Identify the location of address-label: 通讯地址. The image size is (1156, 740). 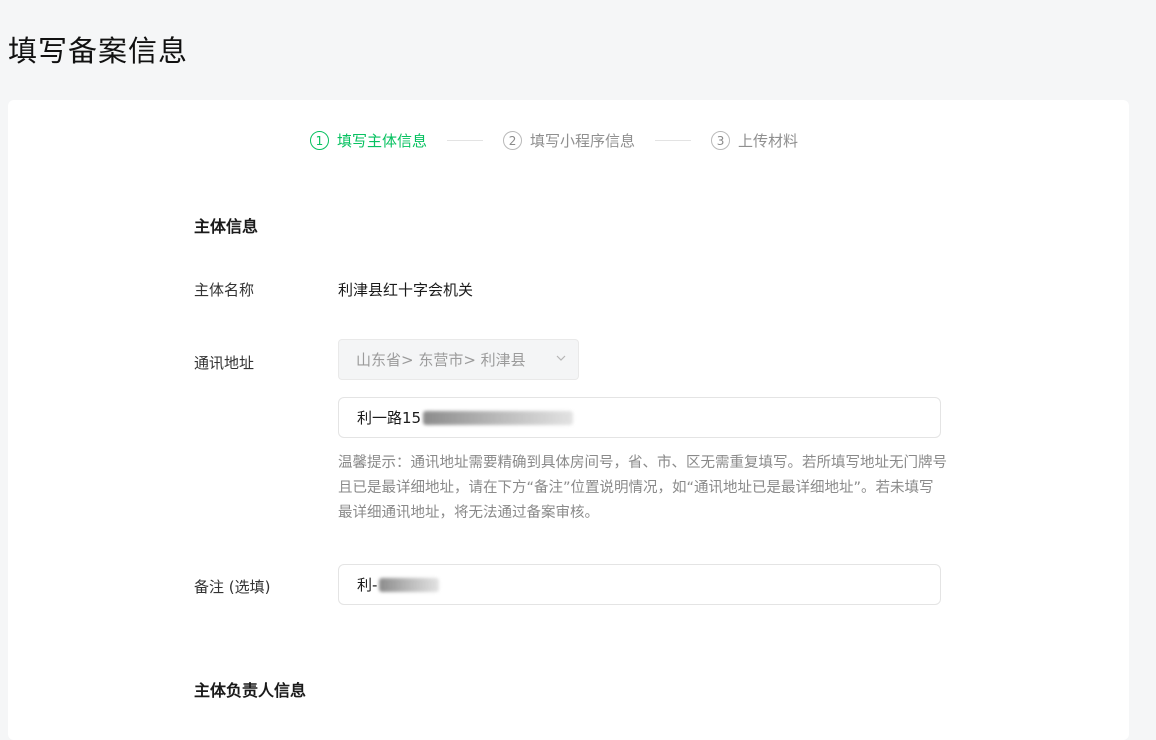
(224, 363).